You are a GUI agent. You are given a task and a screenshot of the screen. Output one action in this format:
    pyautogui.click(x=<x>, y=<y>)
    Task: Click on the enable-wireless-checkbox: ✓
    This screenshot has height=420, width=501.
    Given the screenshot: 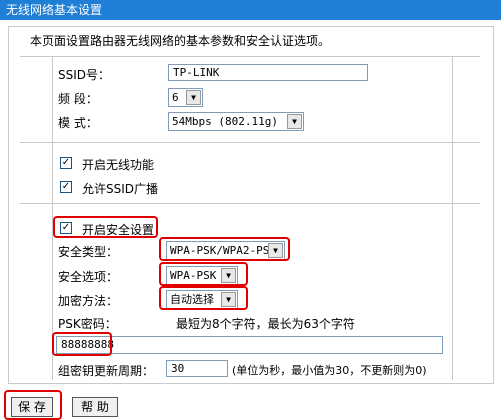 What is the action you would take?
    pyautogui.click(x=66, y=163)
    